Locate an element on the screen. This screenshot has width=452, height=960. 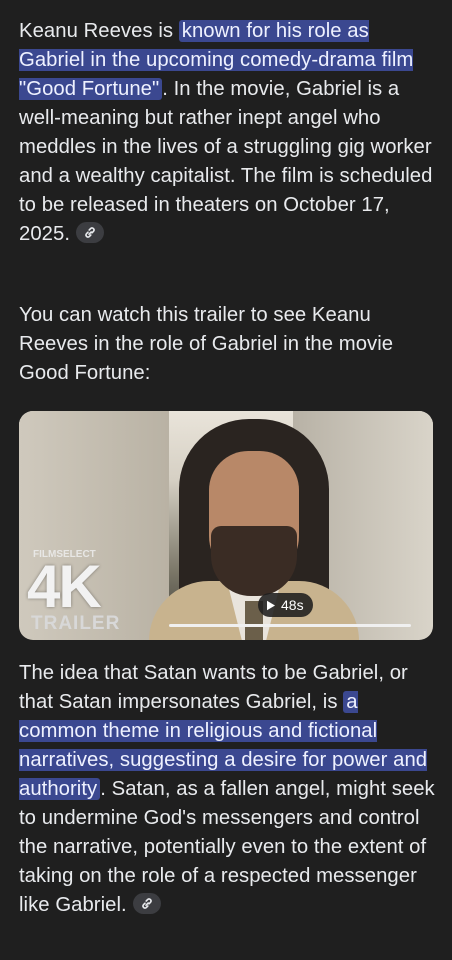
video-progress-bar is located at coordinates (290, 625).